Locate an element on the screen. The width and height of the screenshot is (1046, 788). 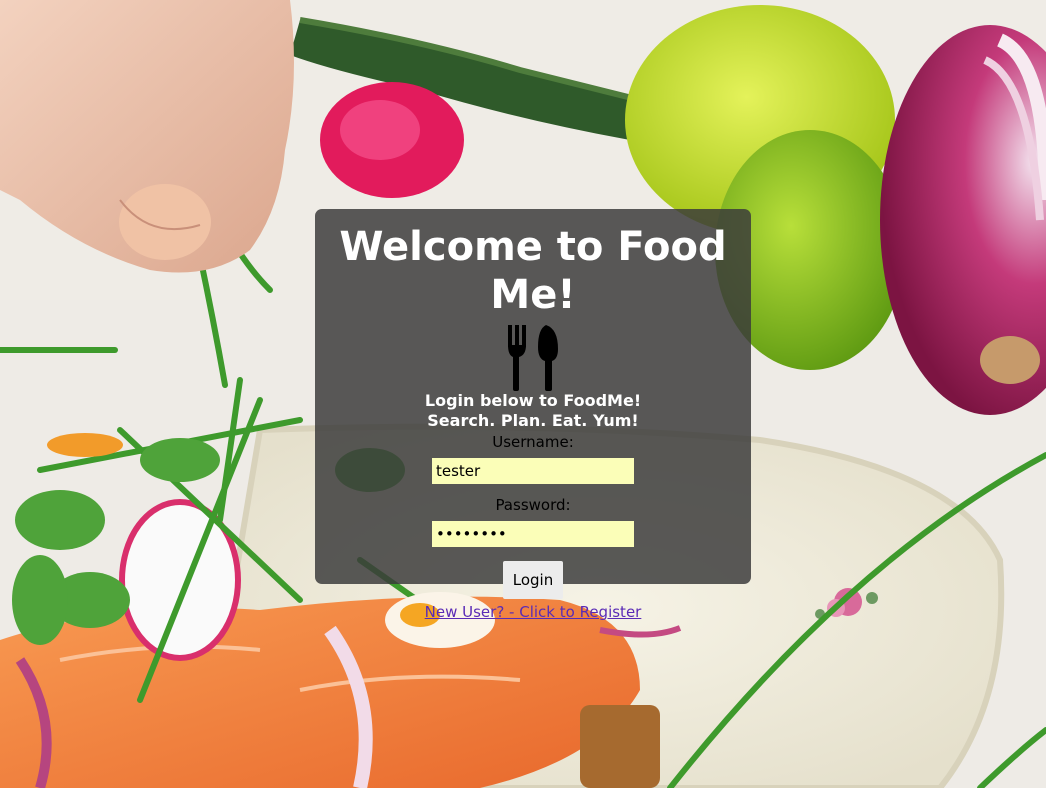
password-input is located at coordinates (533, 534).